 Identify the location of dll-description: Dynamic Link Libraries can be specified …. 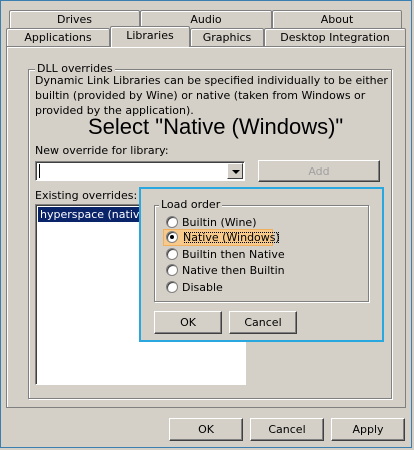
(211, 95).